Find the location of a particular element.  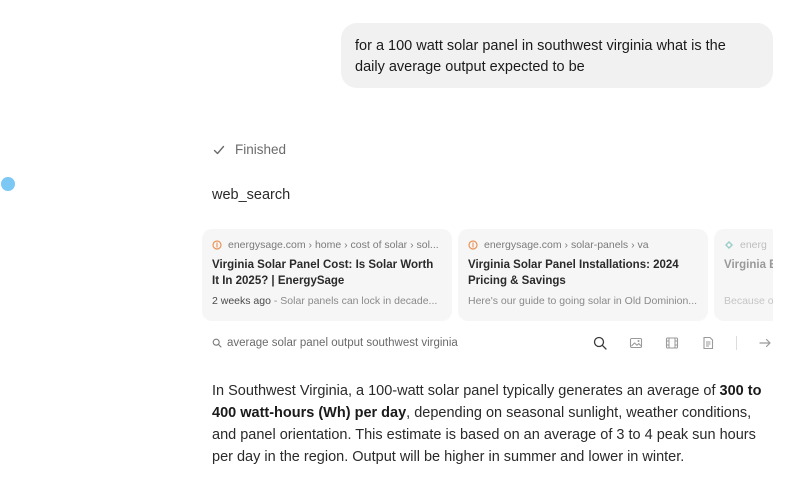

result-snippet: Because o is located at coordinates (748, 301).